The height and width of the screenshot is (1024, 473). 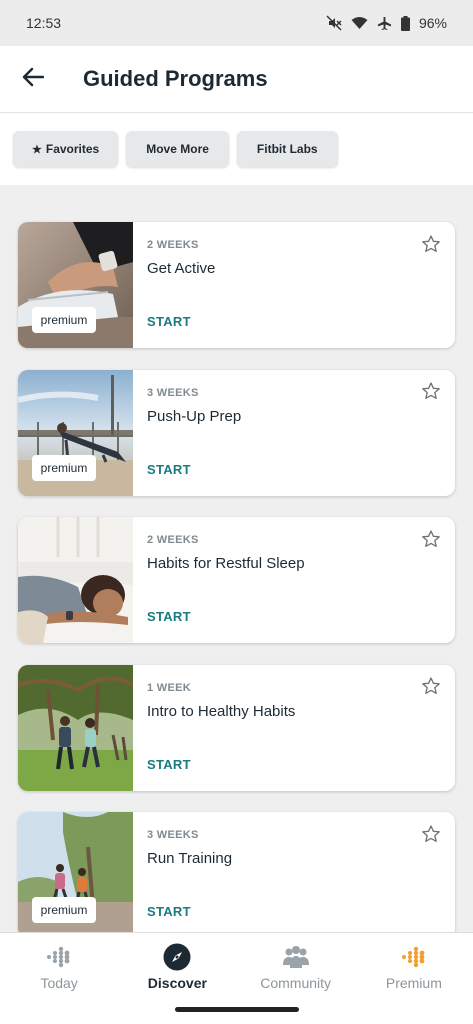 I want to click on battery-icon, so click(x=405, y=23).